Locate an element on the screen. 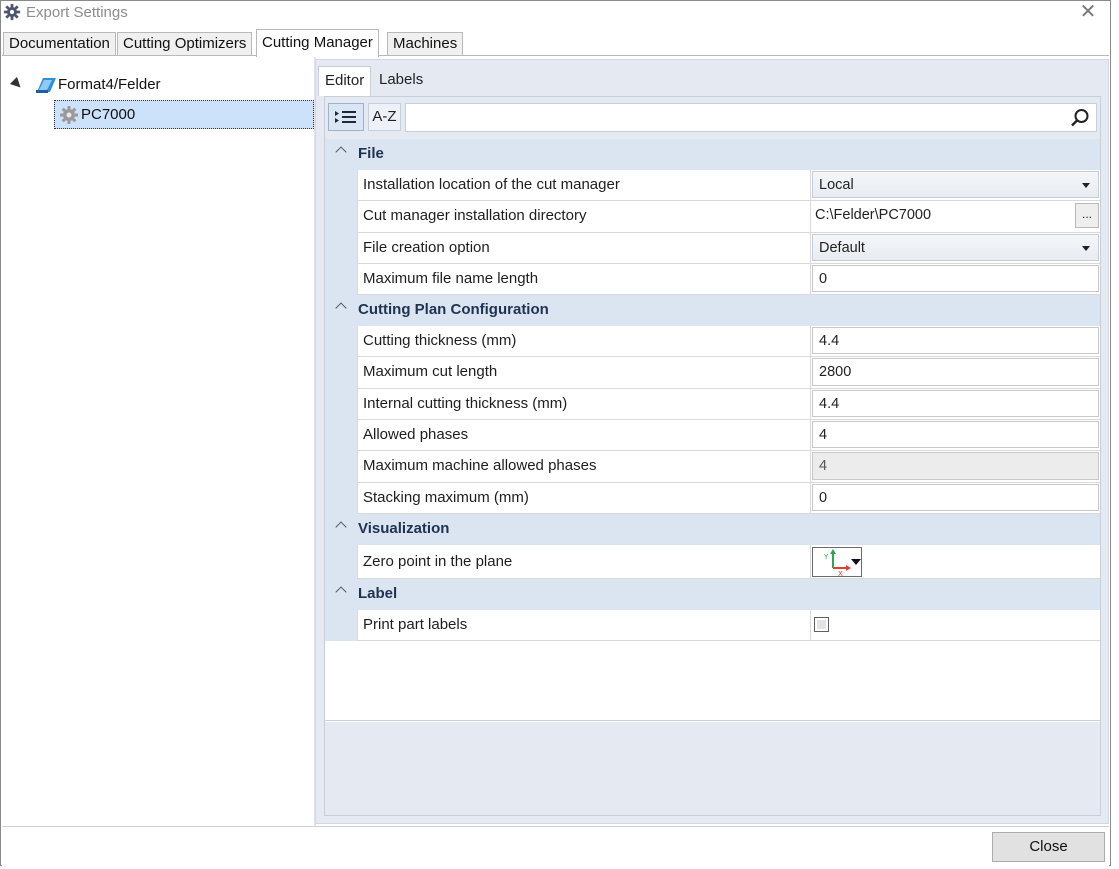 The width and height of the screenshot is (1119, 869). category-header: File is located at coordinates (712, 154).